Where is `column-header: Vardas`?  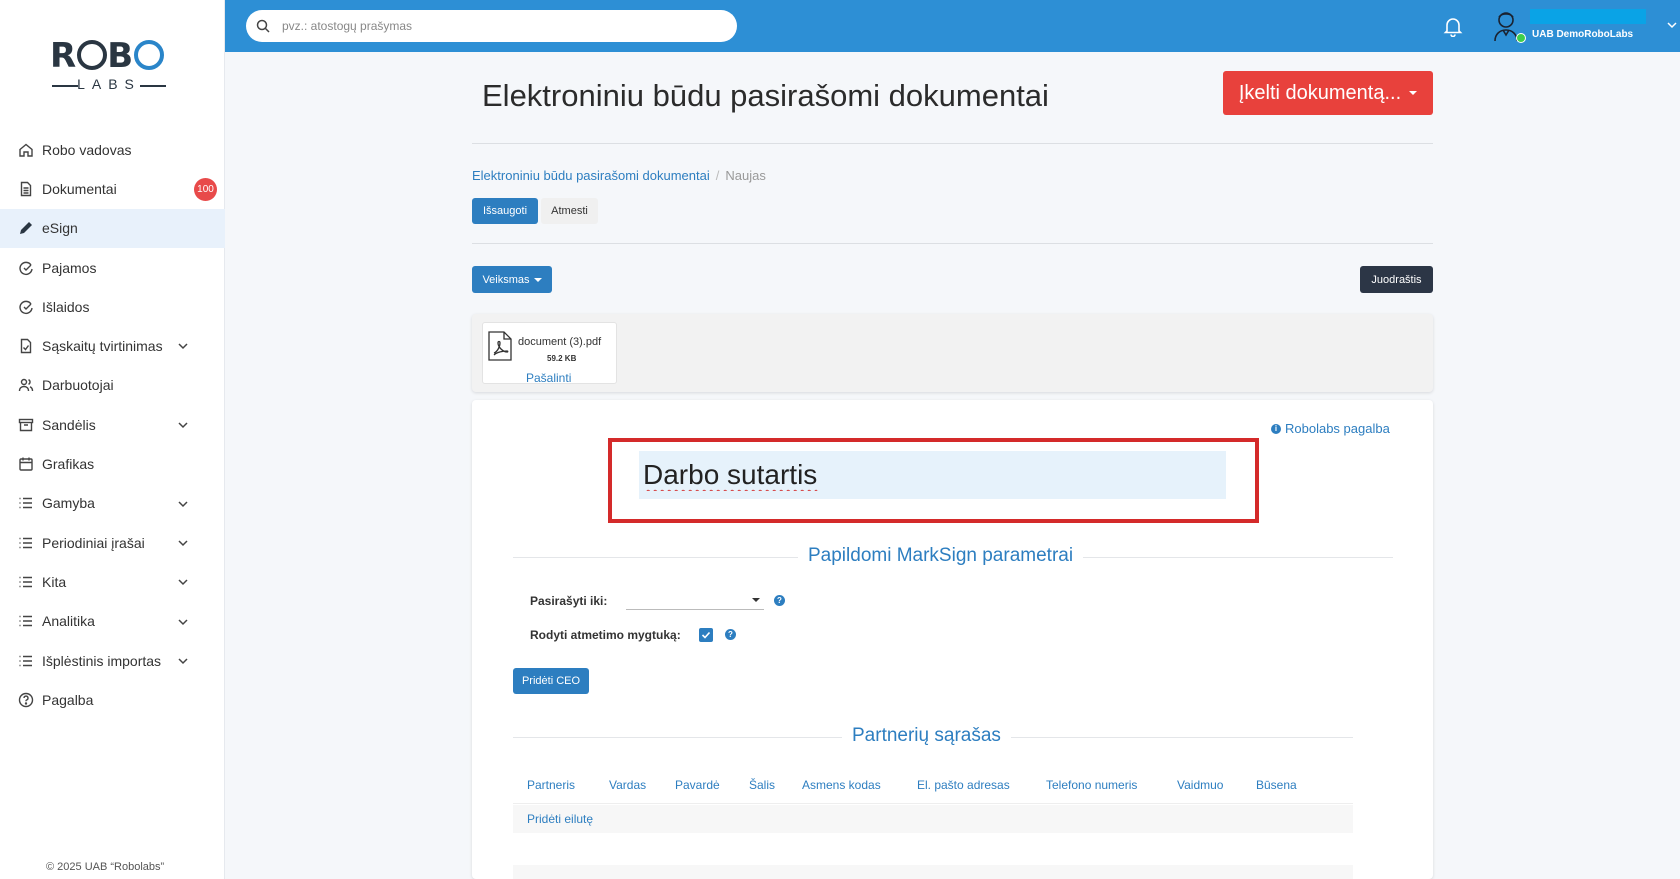
column-header: Vardas is located at coordinates (627, 785).